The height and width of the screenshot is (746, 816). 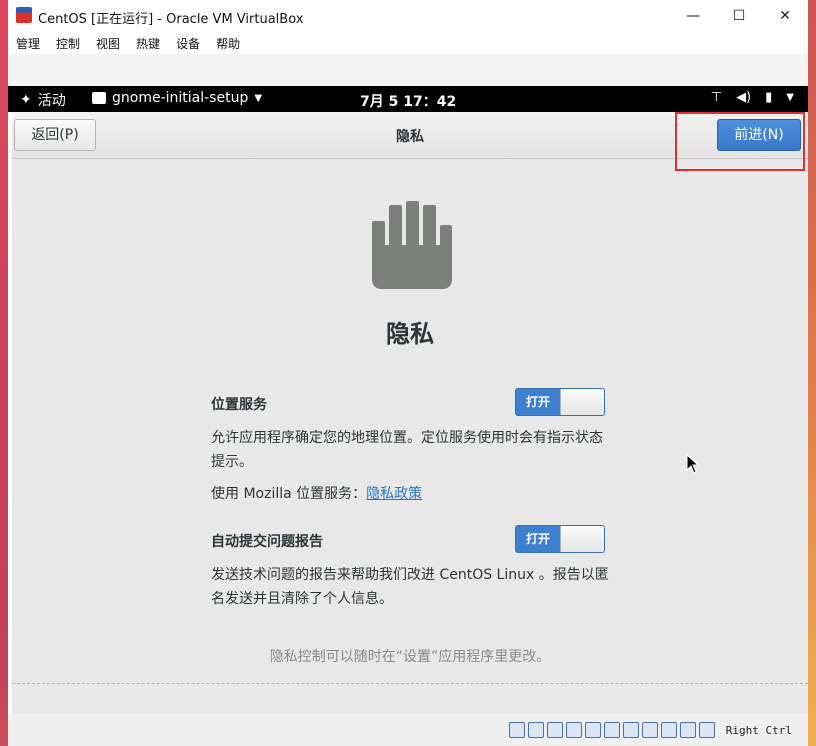 What do you see at coordinates (410, 334) in the screenshot?
I see `page-title: 隐私` at bounding box center [410, 334].